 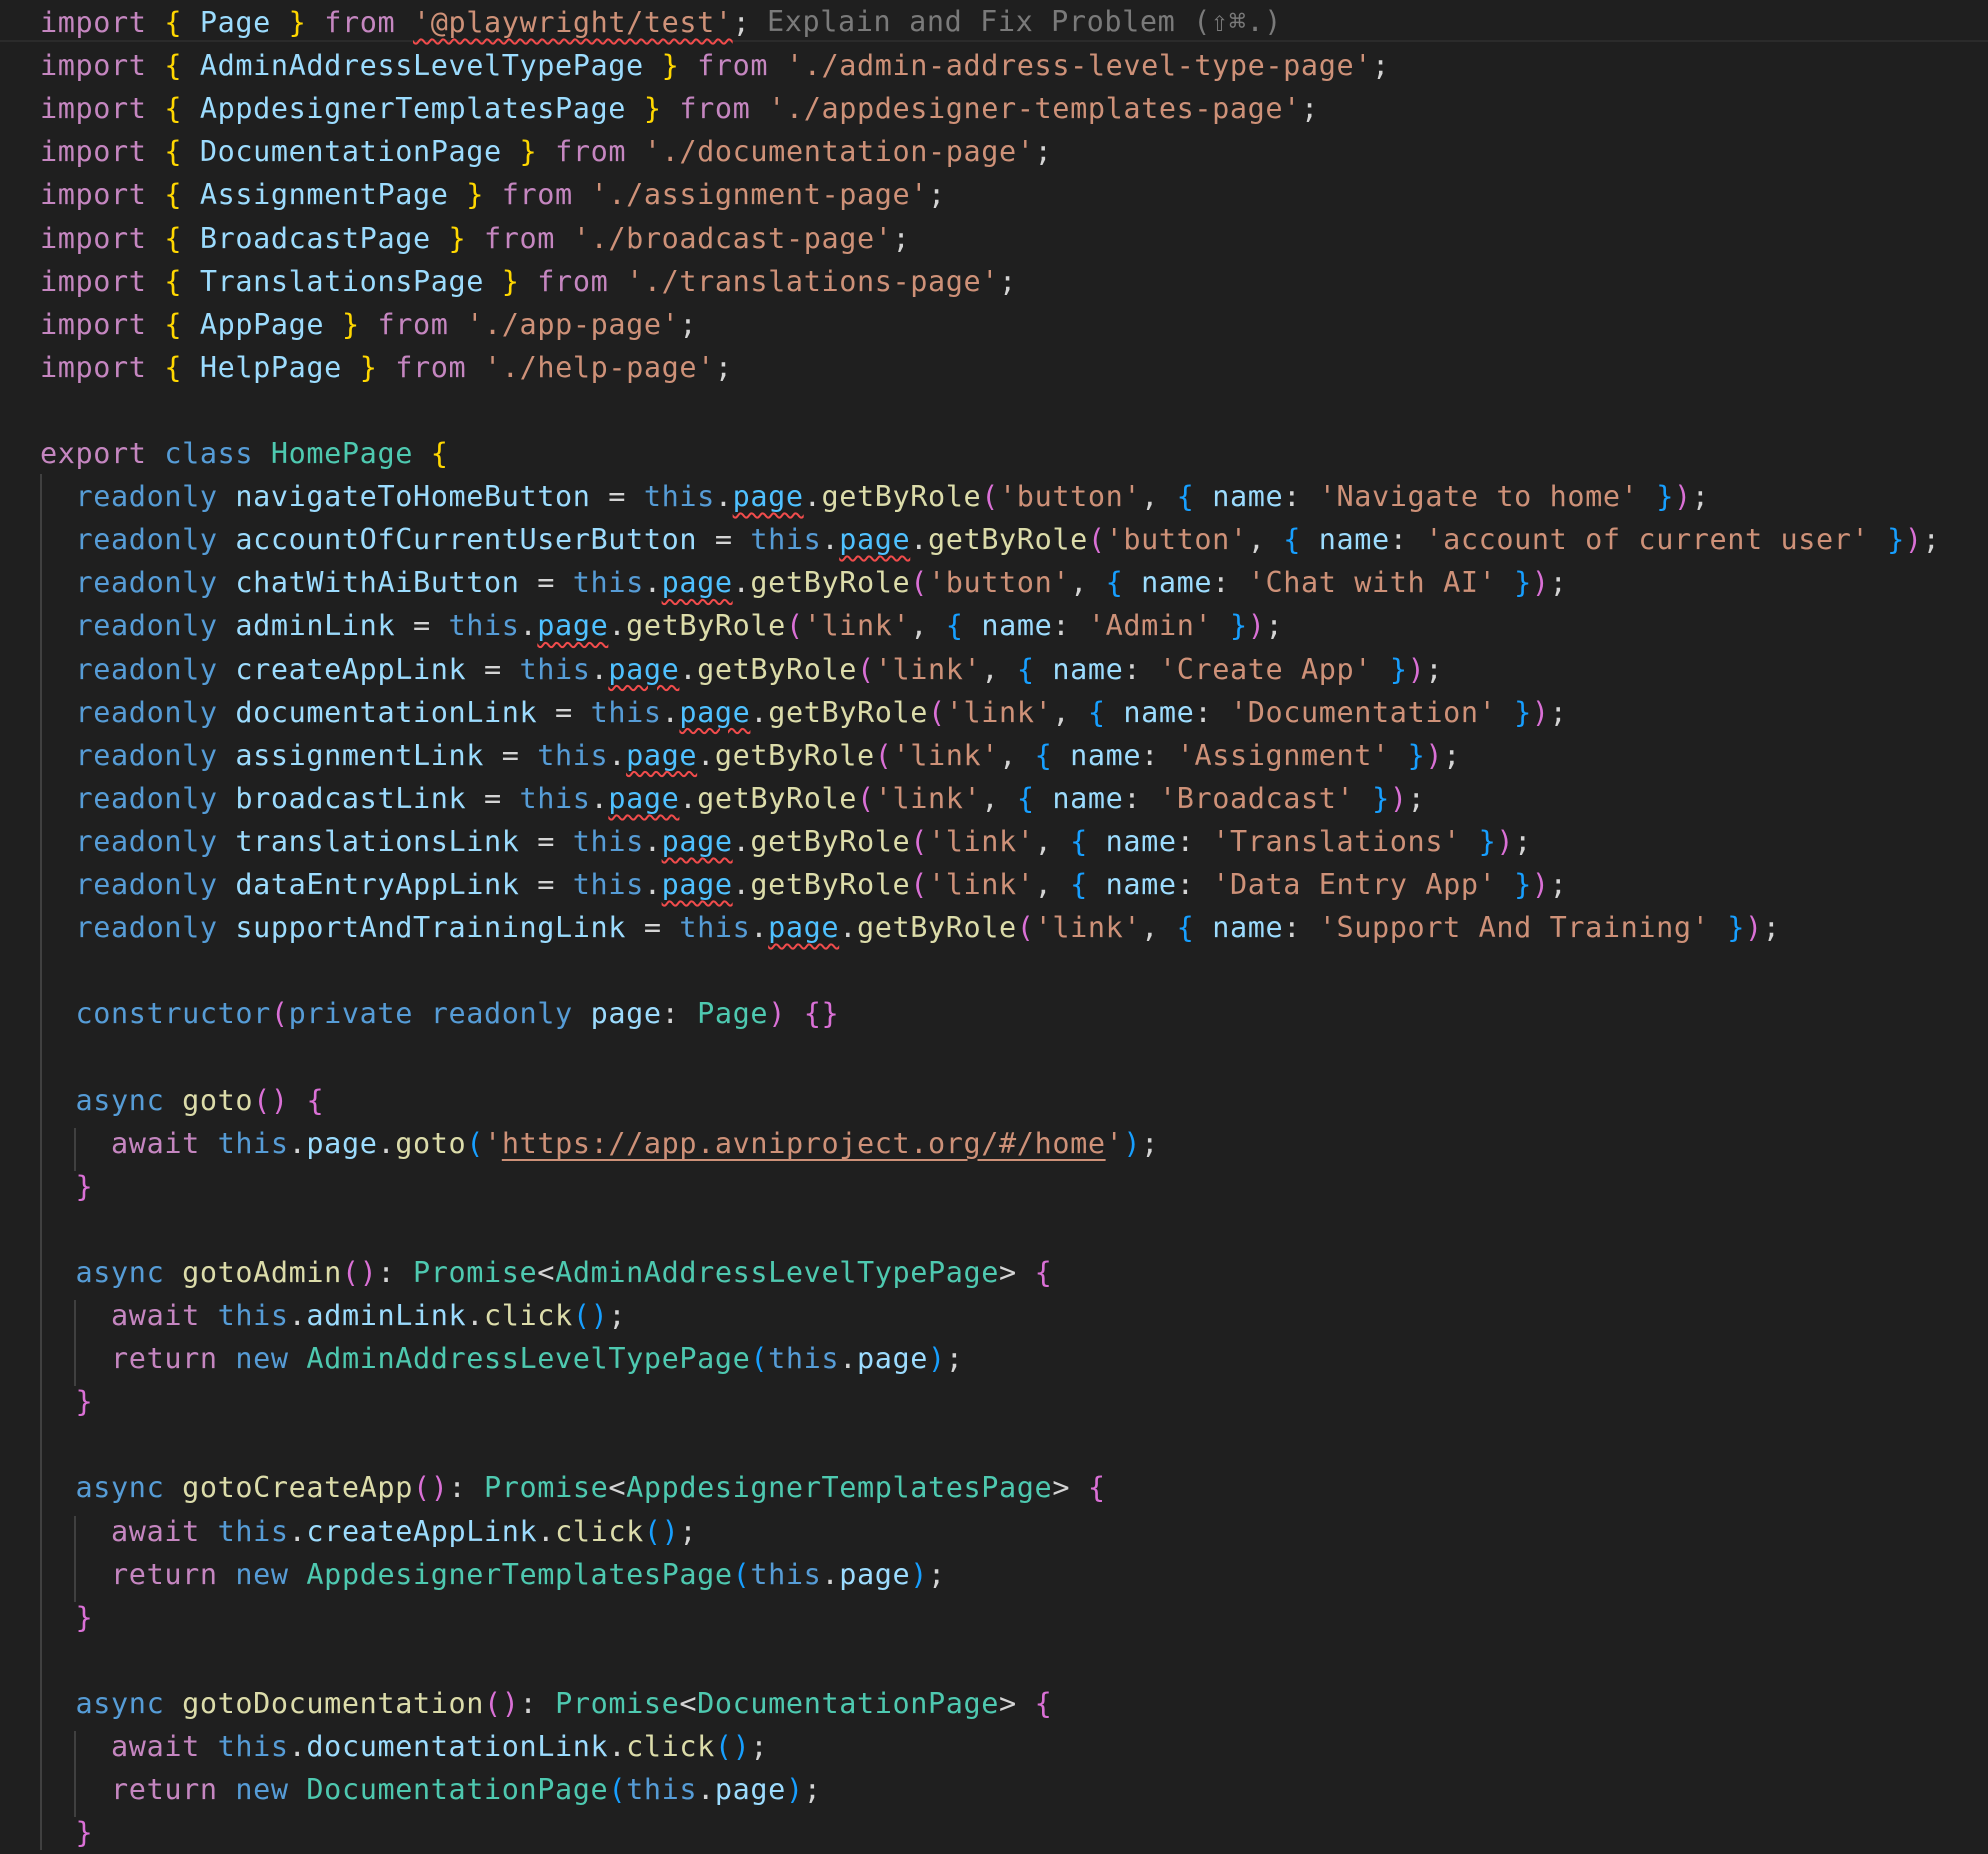 What do you see at coordinates (981, 841) in the screenshot?
I see `code-token: 'link'` at bounding box center [981, 841].